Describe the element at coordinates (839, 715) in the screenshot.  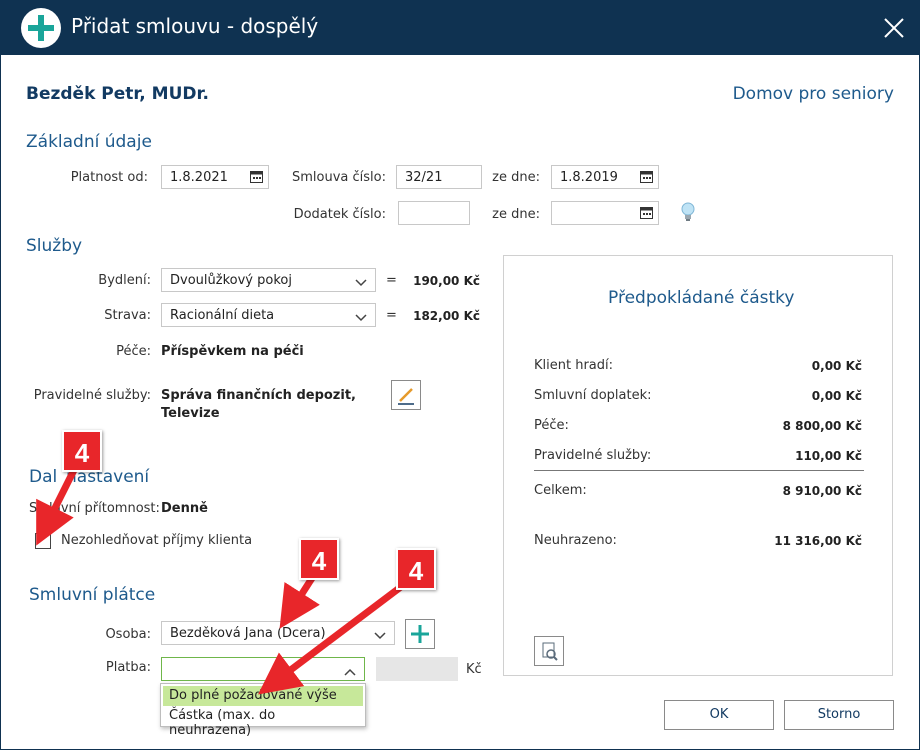
I see `cancel-button: Storno` at that location.